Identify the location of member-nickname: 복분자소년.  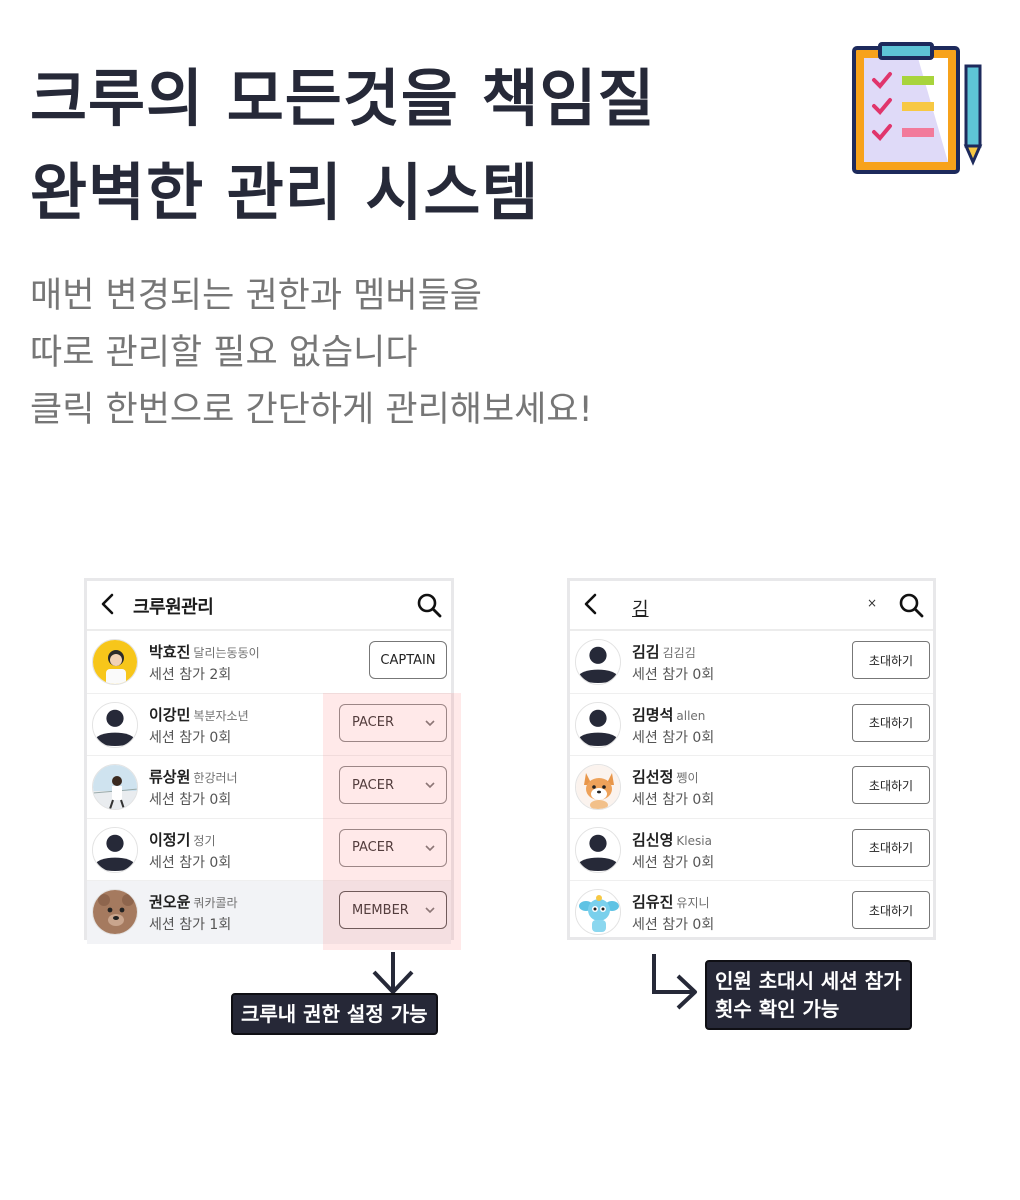
(221, 715).